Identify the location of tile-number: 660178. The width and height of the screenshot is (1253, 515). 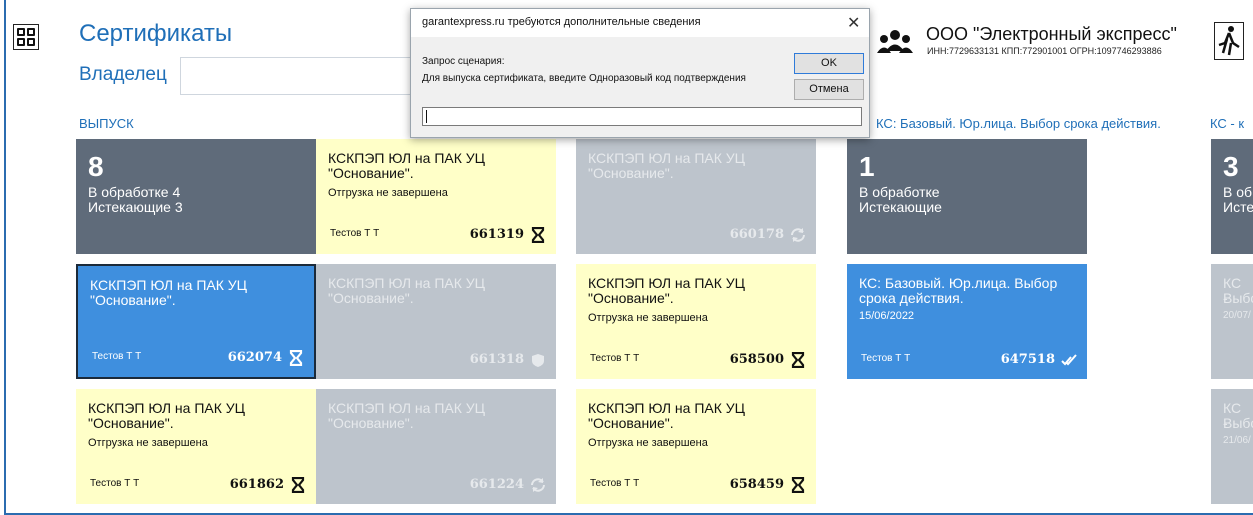
(756, 234).